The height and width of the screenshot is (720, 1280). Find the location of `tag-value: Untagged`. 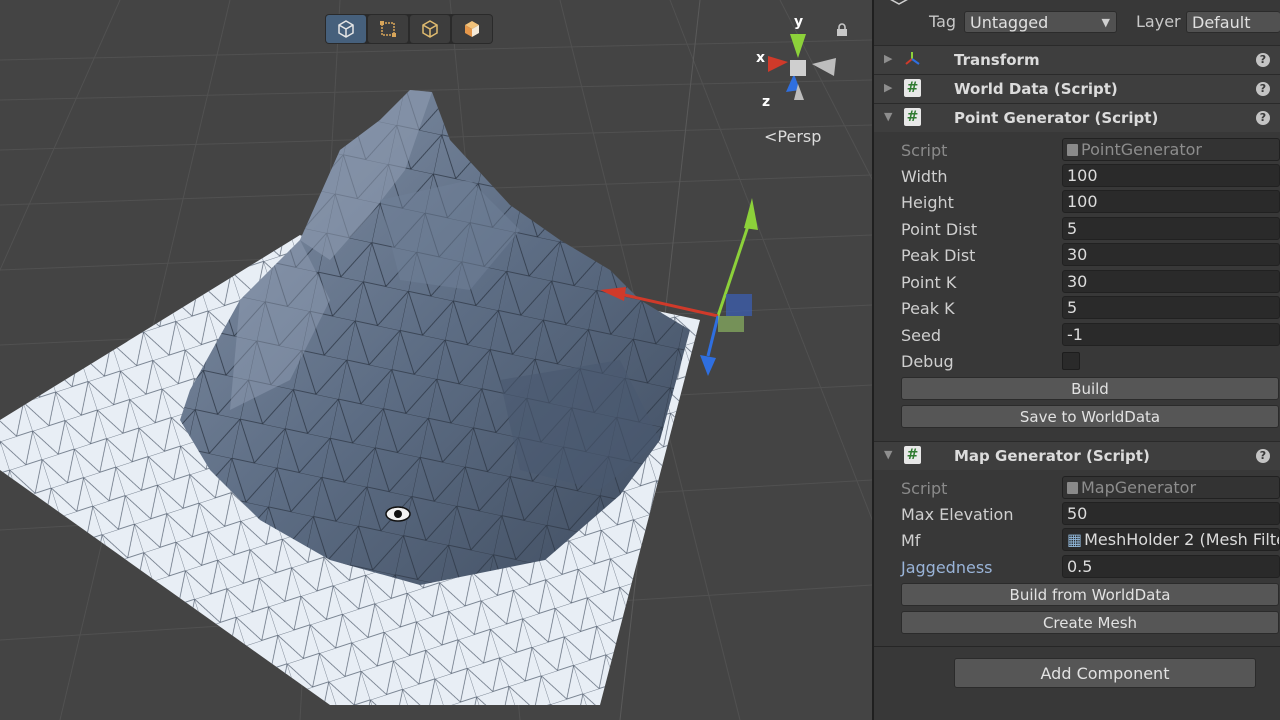

tag-value: Untagged is located at coordinates (1009, 22).